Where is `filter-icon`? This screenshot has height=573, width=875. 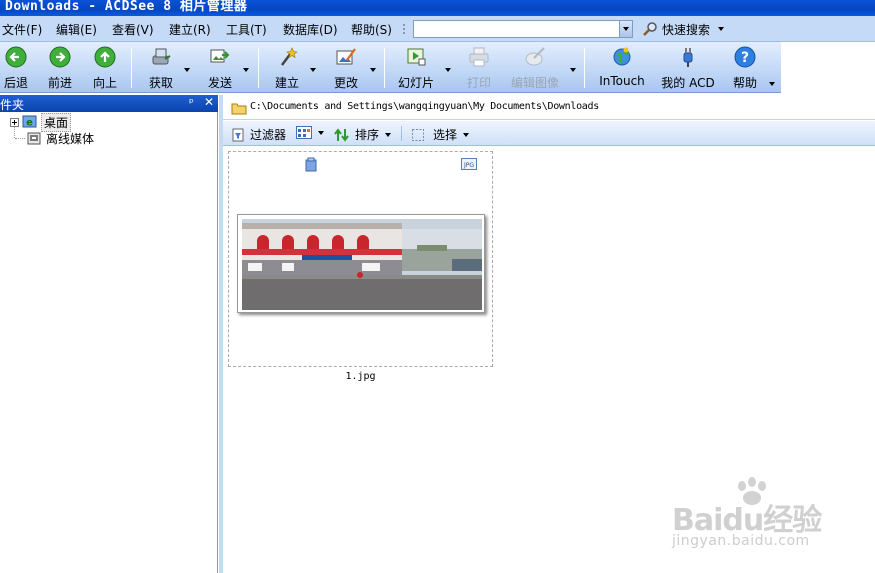
filter-icon is located at coordinates (238, 134).